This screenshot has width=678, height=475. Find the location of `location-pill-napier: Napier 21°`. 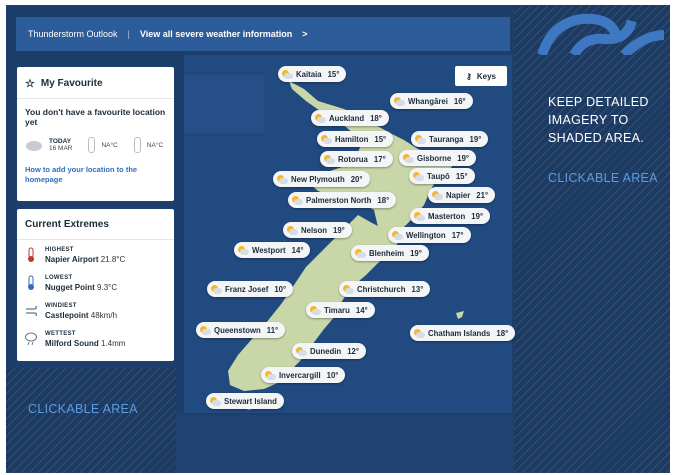

location-pill-napier: Napier 21° is located at coordinates (462, 195).